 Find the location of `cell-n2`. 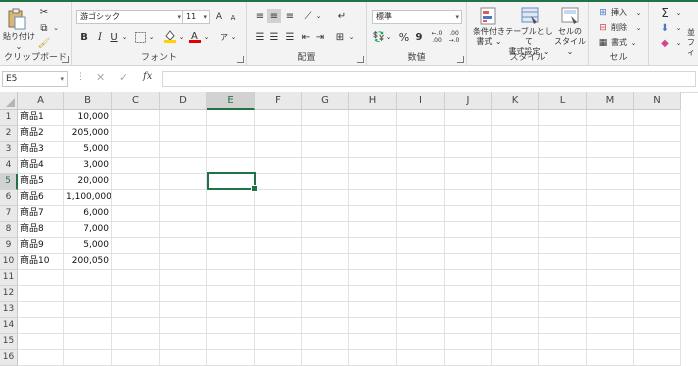

cell-n2 is located at coordinates (657, 134).